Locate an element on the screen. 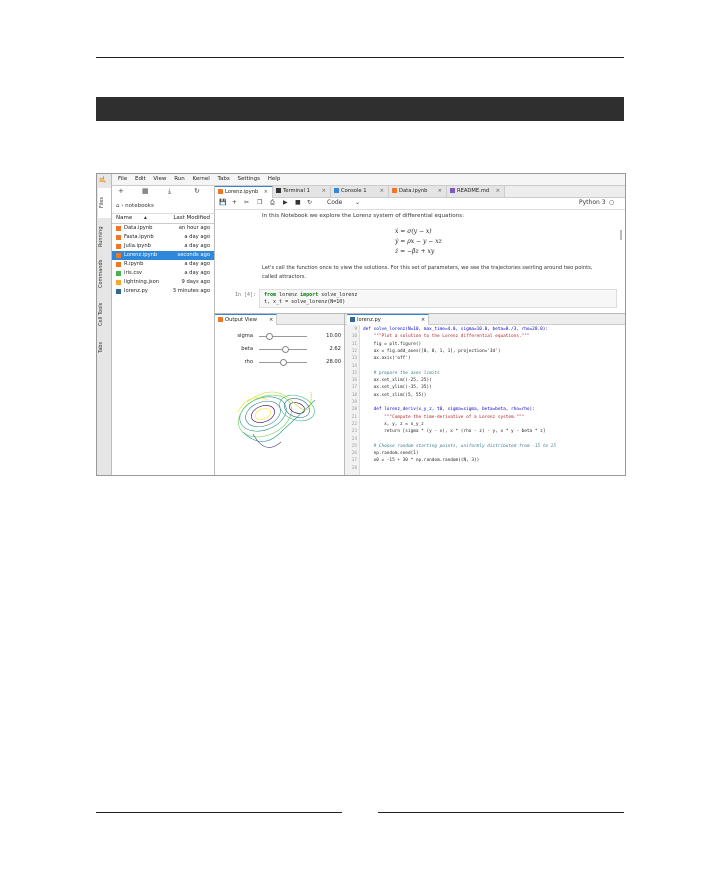 This screenshot has width=720, height=888. tab-output-view: Output View × is located at coordinates (246, 319).